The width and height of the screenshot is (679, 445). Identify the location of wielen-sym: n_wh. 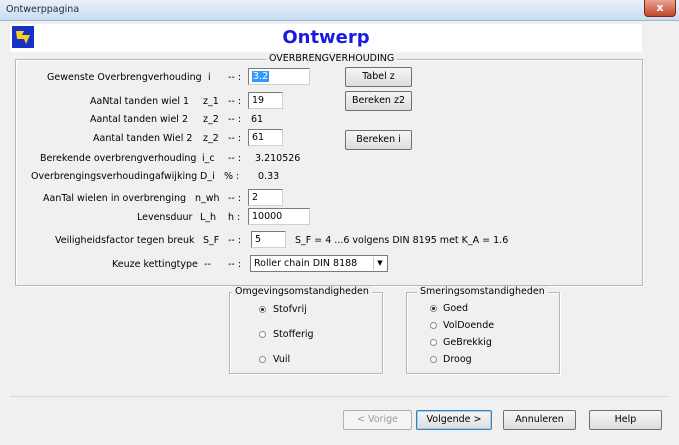
(207, 198).